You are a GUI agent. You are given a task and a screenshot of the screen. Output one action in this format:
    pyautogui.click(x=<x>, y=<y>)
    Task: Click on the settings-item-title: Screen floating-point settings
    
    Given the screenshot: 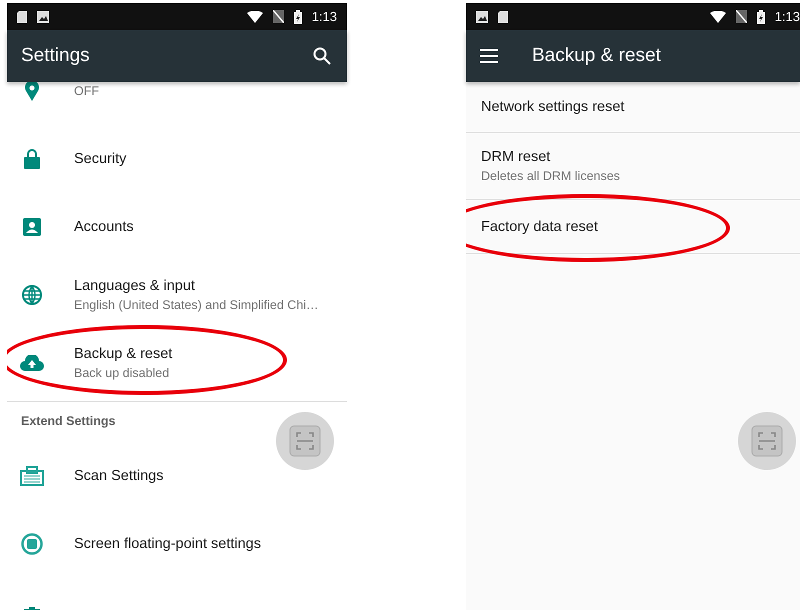 What is the action you would take?
    pyautogui.click(x=167, y=544)
    